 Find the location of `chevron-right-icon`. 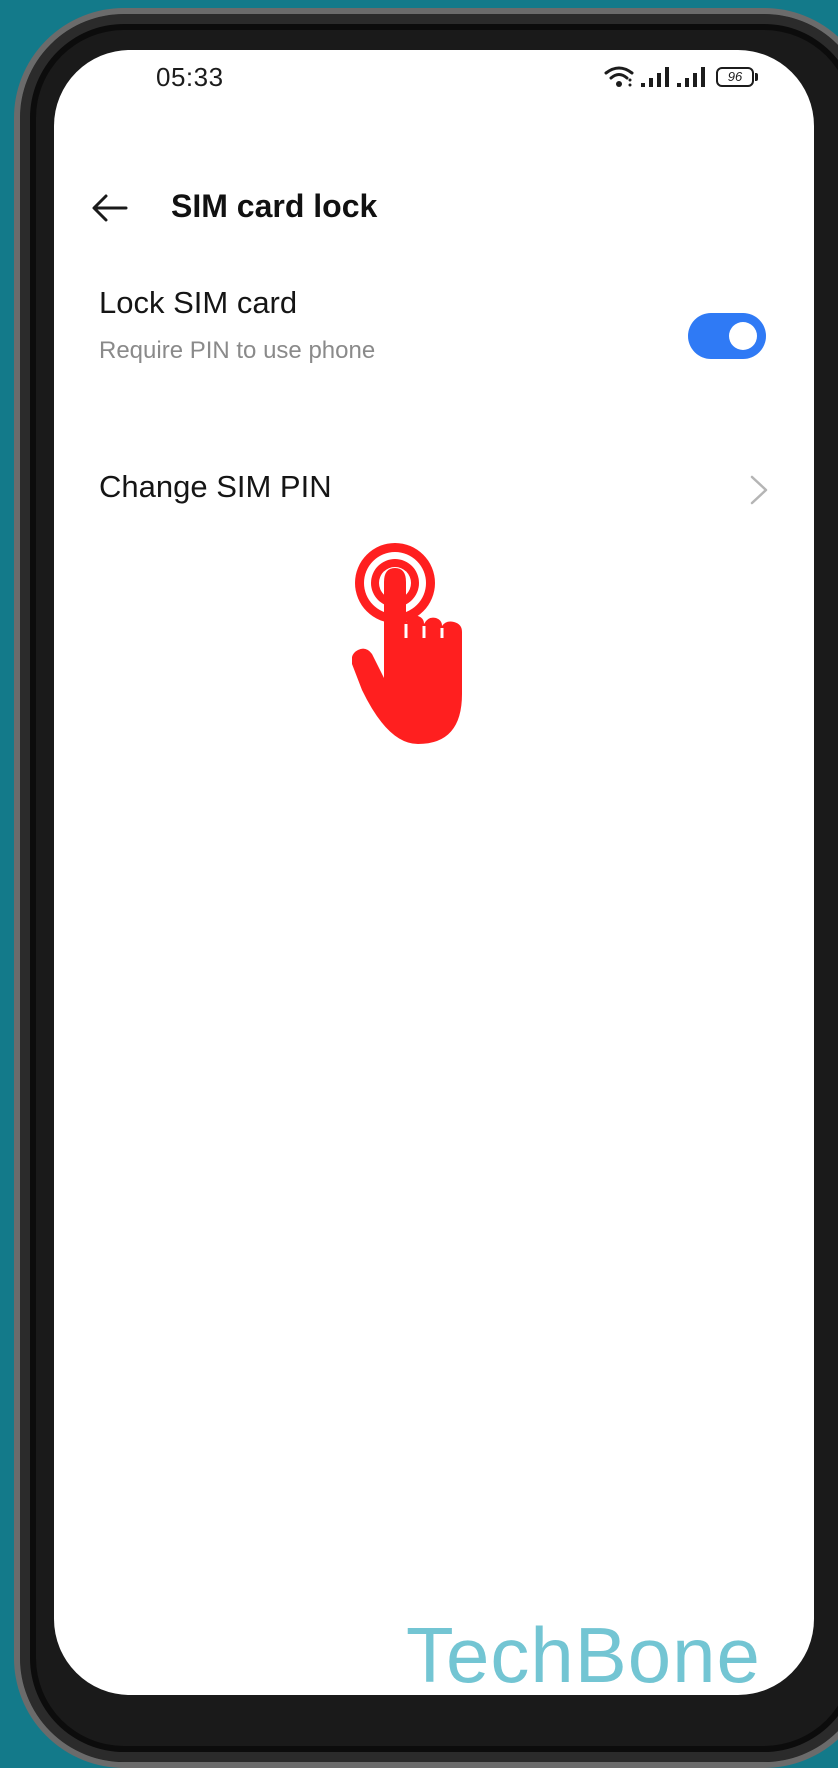

chevron-right-icon is located at coordinates (759, 490).